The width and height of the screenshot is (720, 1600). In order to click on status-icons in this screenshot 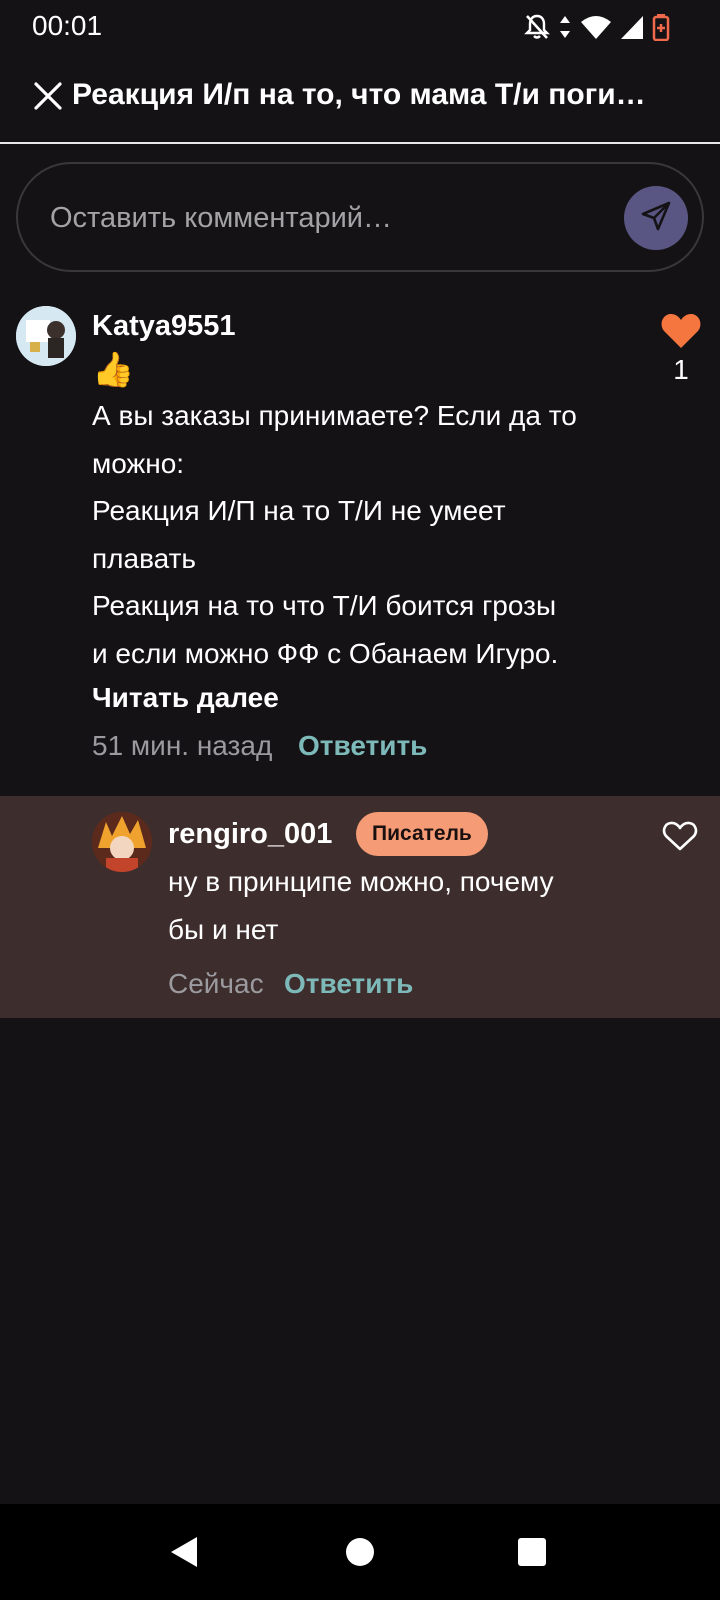, I will do `click(597, 27)`.